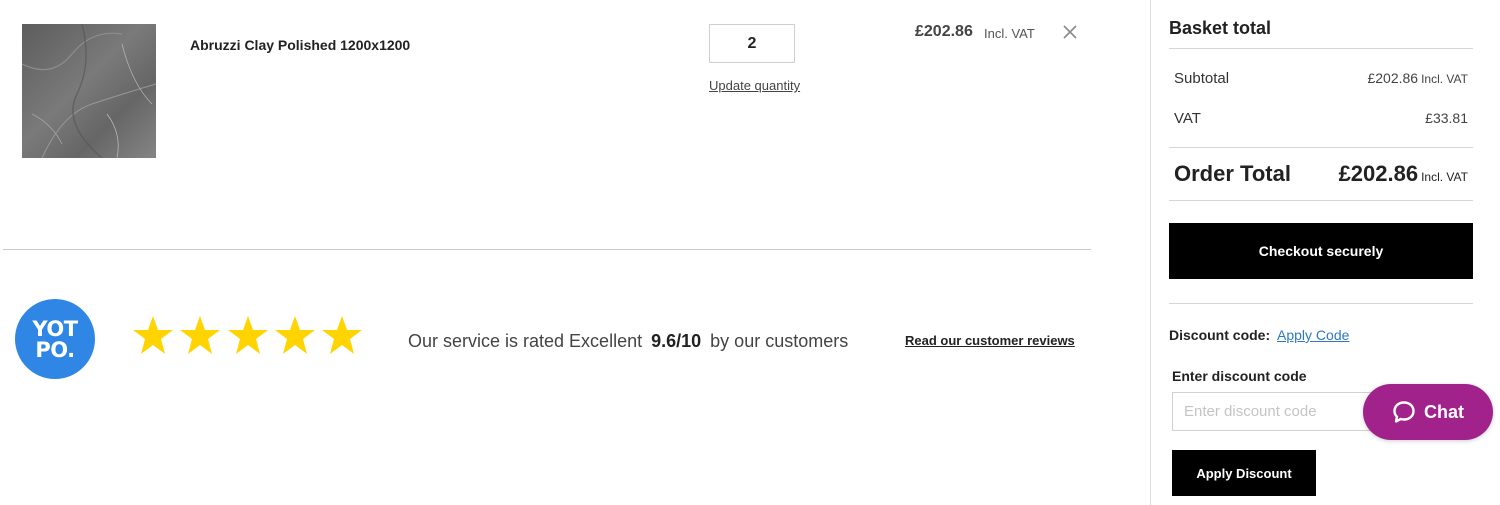  I want to click on order-total-amount: £202.86, so click(1378, 173).